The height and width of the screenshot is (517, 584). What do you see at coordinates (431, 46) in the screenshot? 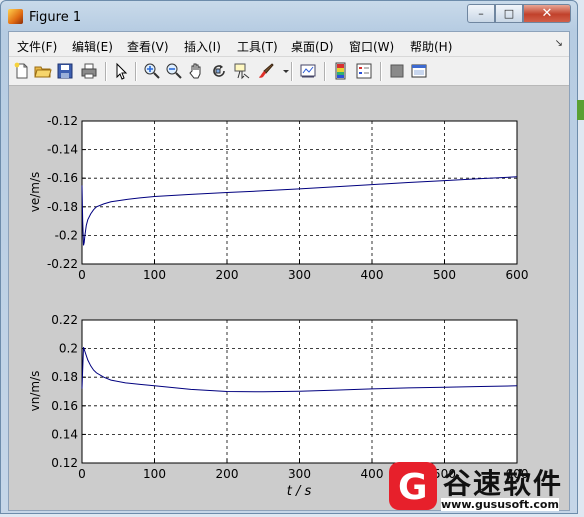
I see `menu-help: 帮助(H)` at bounding box center [431, 46].